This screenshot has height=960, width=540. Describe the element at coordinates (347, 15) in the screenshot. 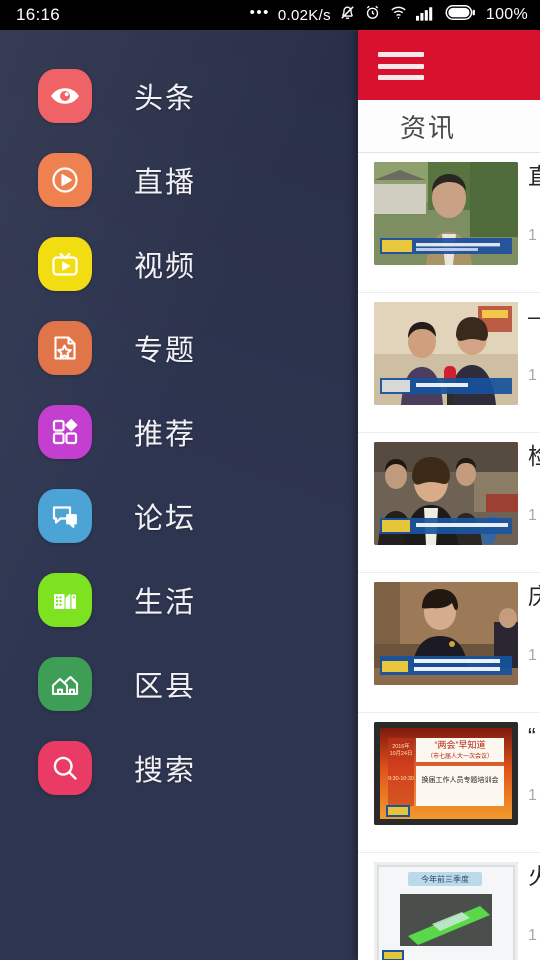

I see `mute-bell-icon` at that location.